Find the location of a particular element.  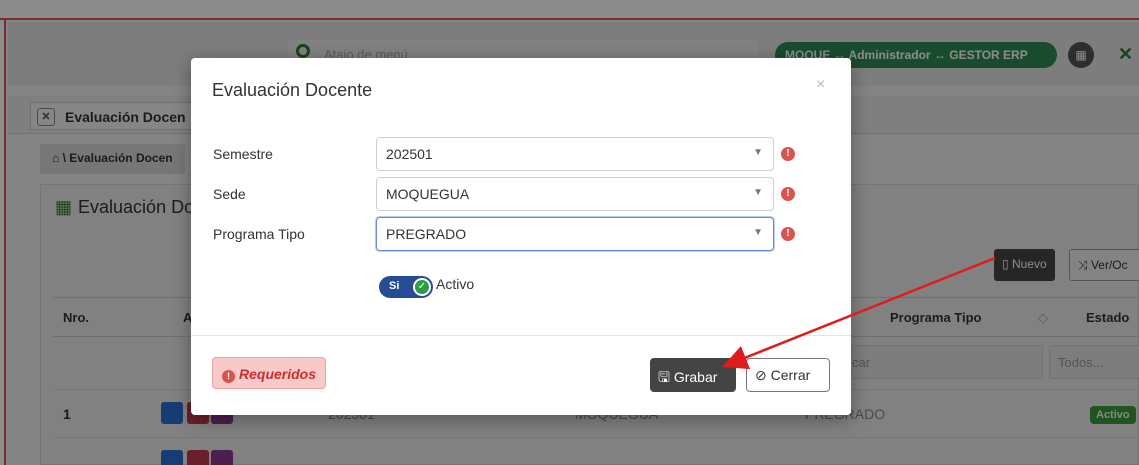

toggle-state-label: Si is located at coordinates (394, 286).